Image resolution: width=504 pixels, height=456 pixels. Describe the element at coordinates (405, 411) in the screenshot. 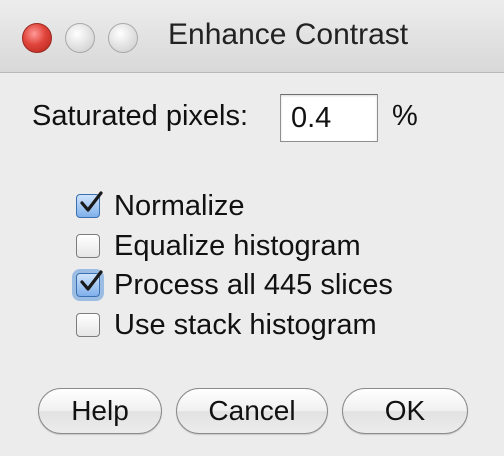

I see `ok-button: OK` at that location.